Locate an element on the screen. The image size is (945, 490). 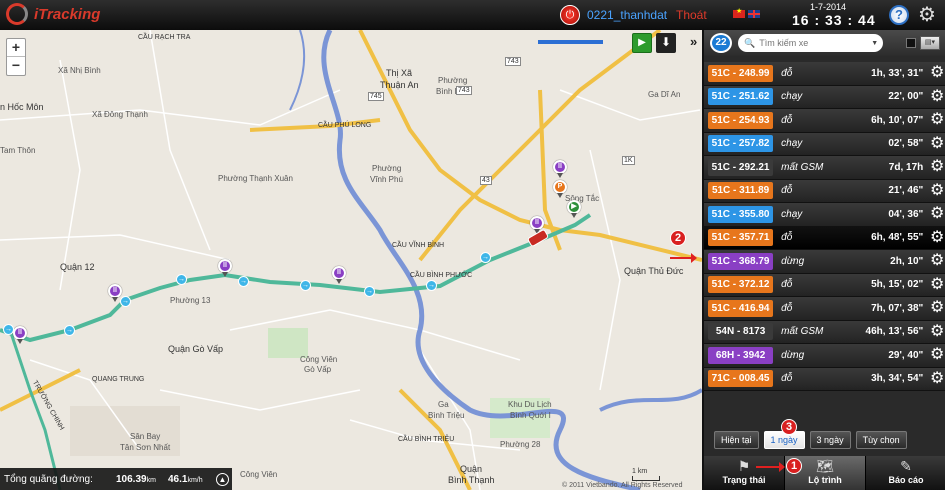
park-marker: P is located at coordinates (560, 189).